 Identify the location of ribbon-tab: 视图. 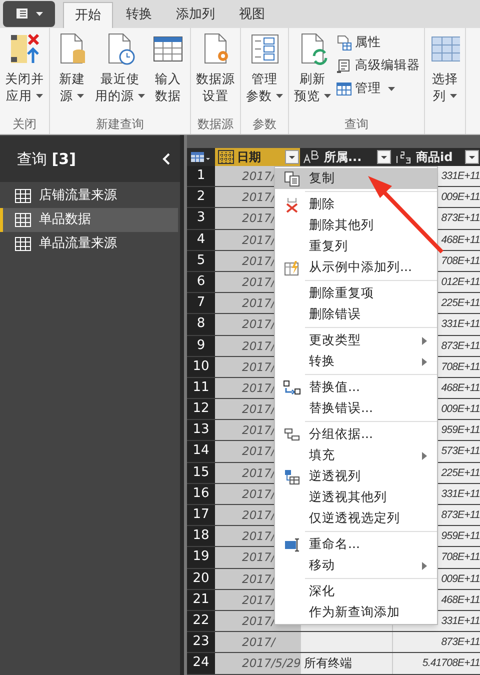
(252, 15).